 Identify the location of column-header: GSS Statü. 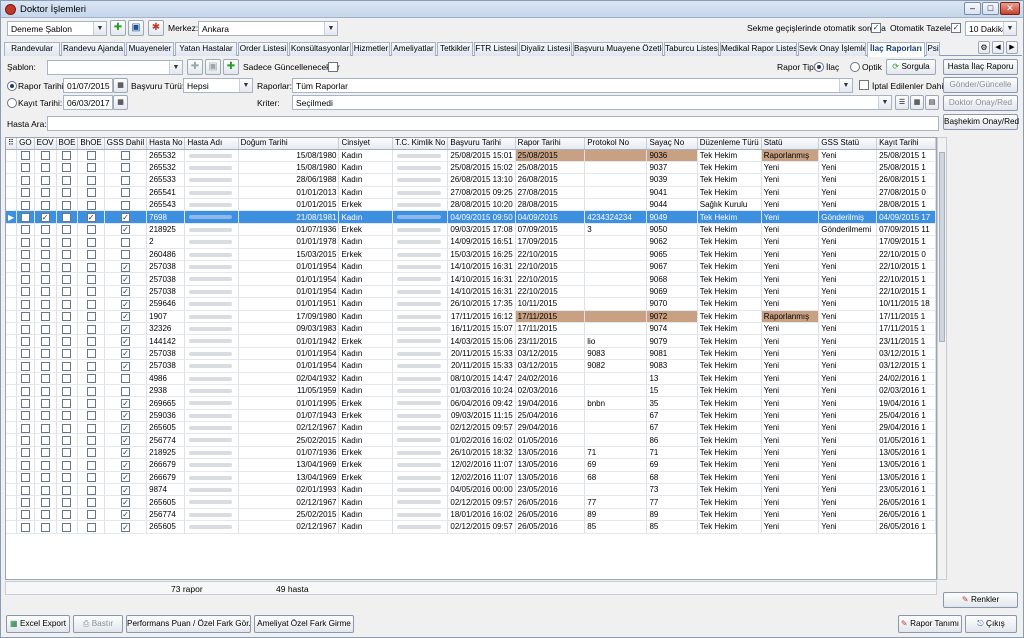
(848, 144).